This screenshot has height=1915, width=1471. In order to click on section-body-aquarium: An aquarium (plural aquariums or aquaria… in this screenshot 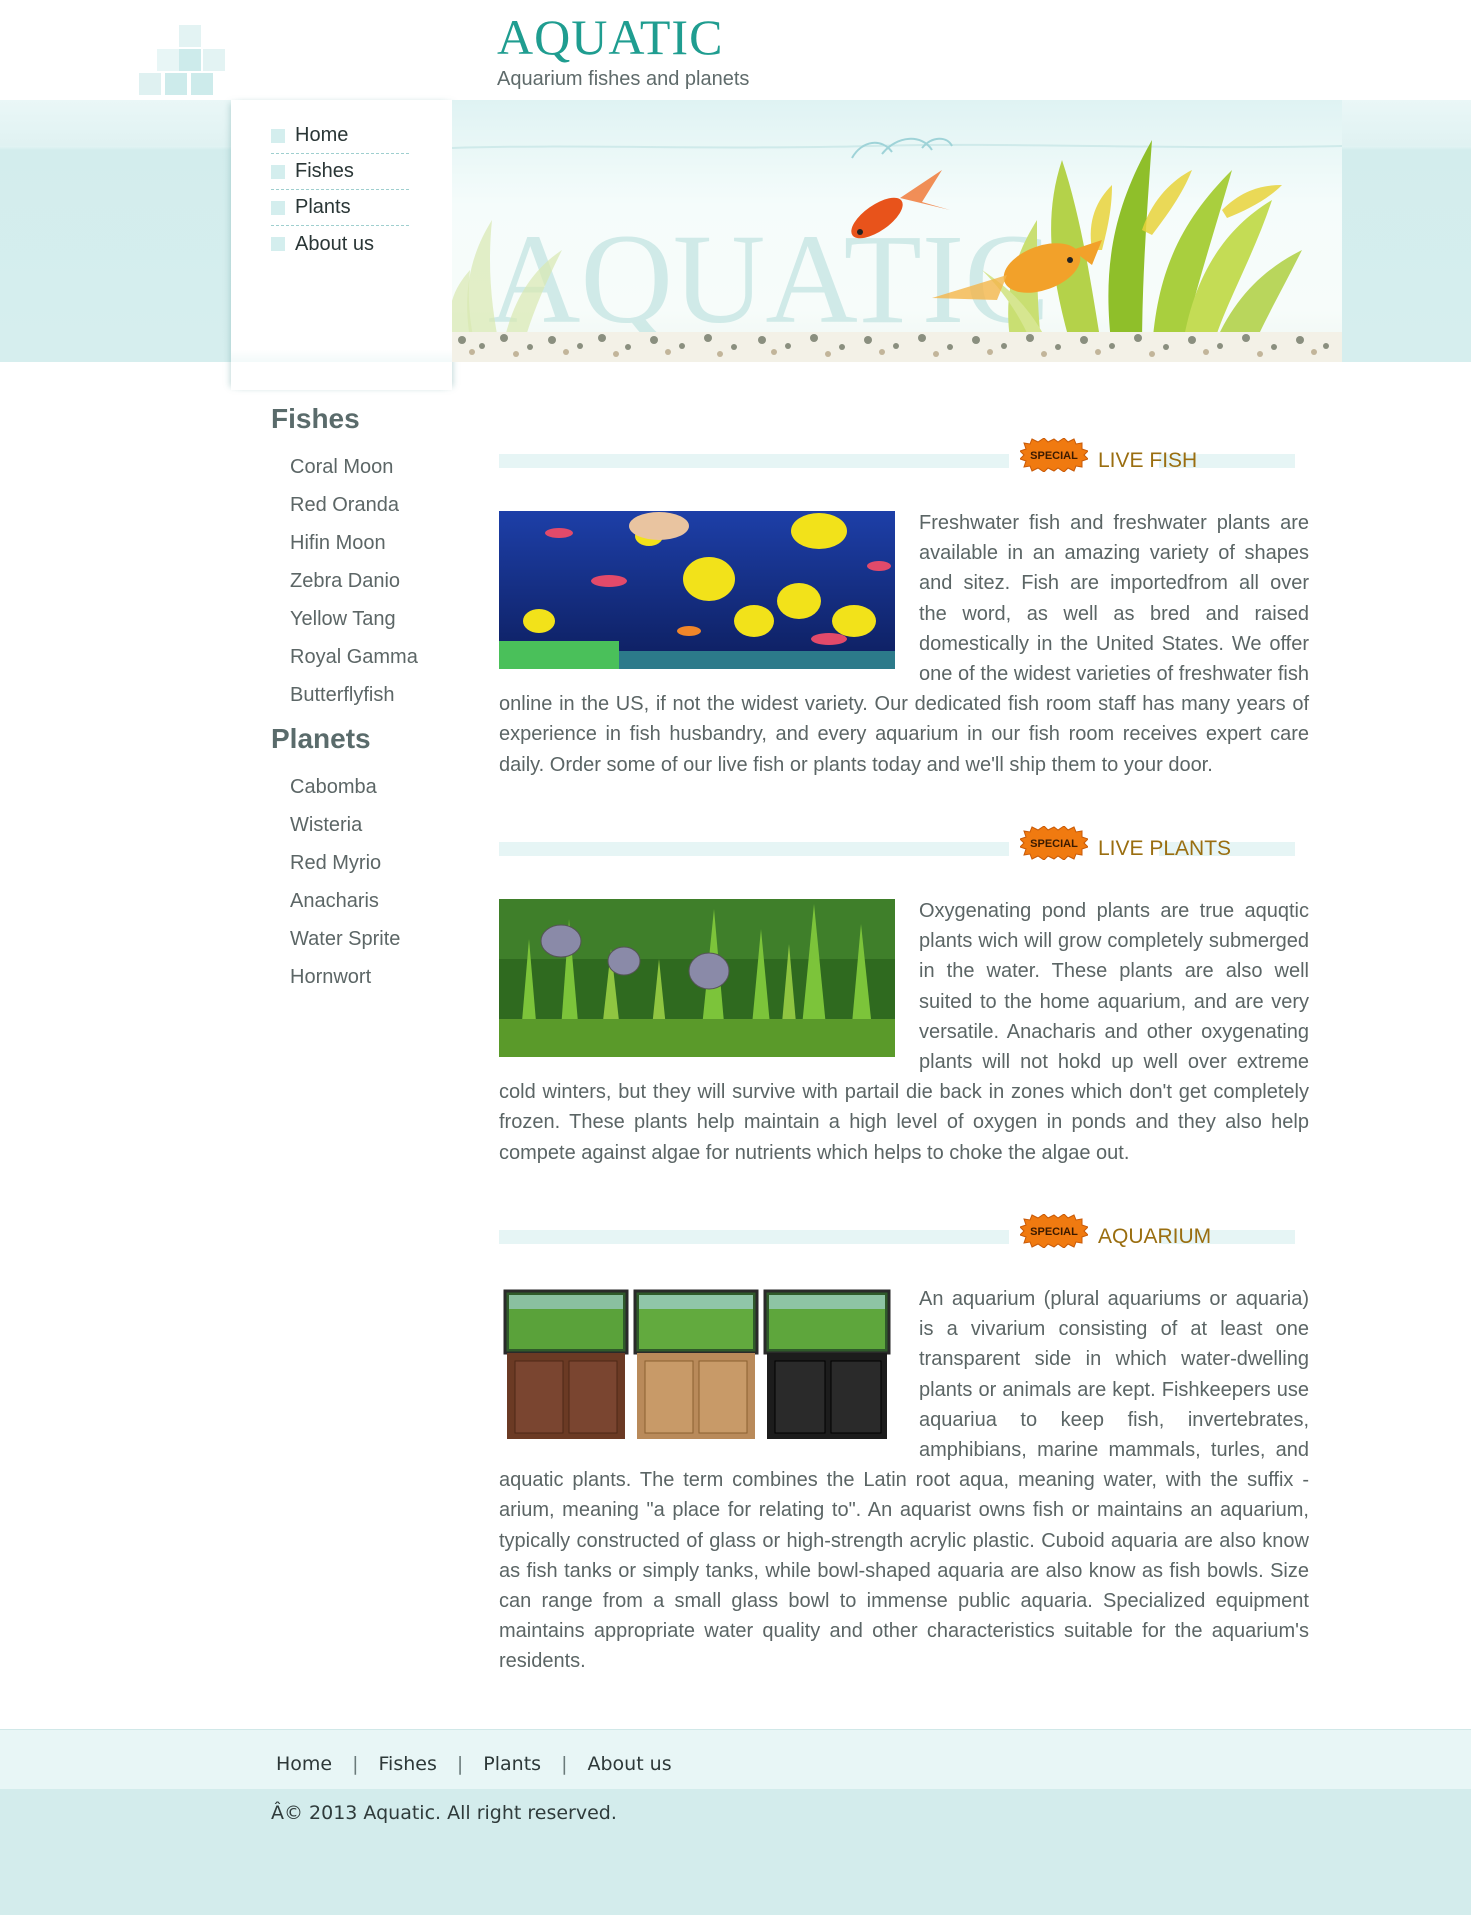, I will do `click(904, 1480)`.